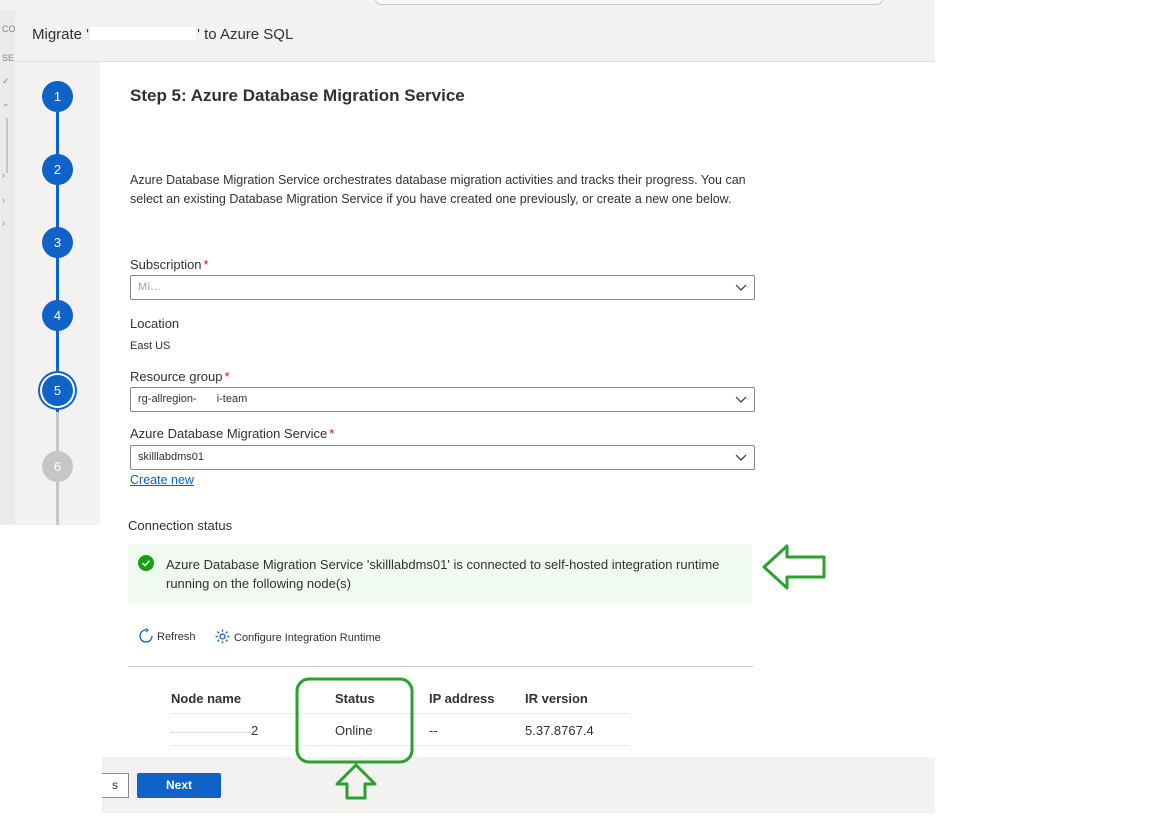 This screenshot has width=1152, height=820. What do you see at coordinates (440, 666) in the screenshot?
I see `toolbar-divider` at bounding box center [440, 666].